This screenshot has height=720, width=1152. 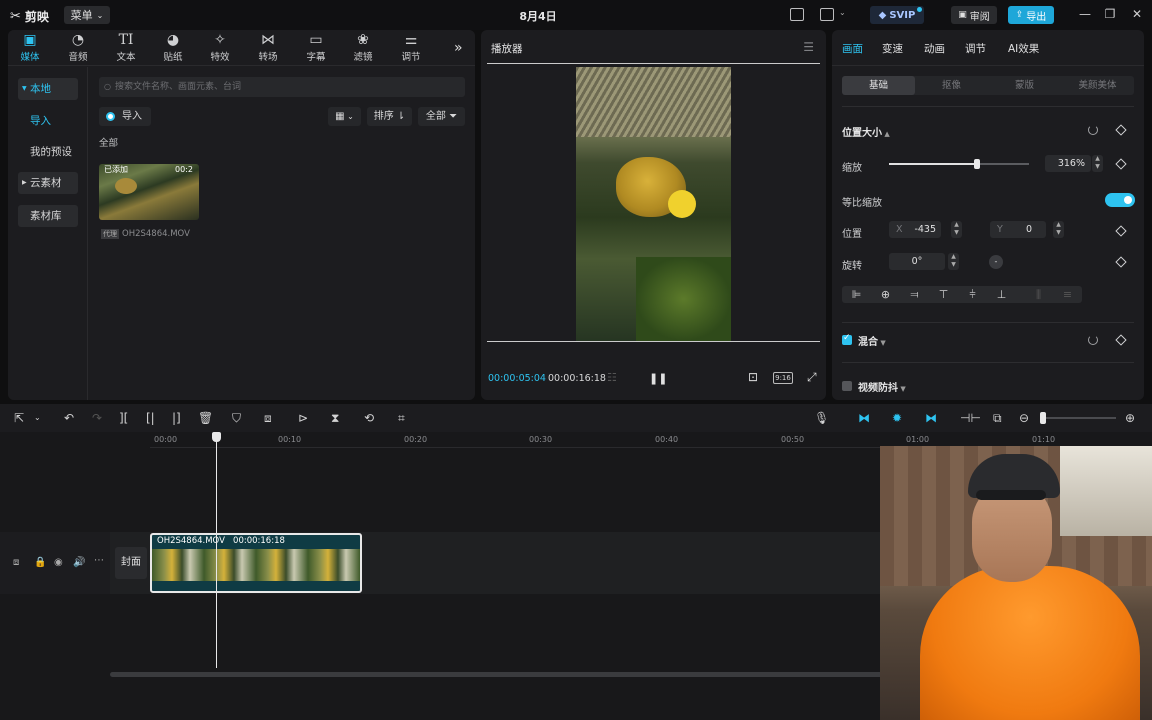 I want to click on split-right-icon: |], so click(x=176, y=418).